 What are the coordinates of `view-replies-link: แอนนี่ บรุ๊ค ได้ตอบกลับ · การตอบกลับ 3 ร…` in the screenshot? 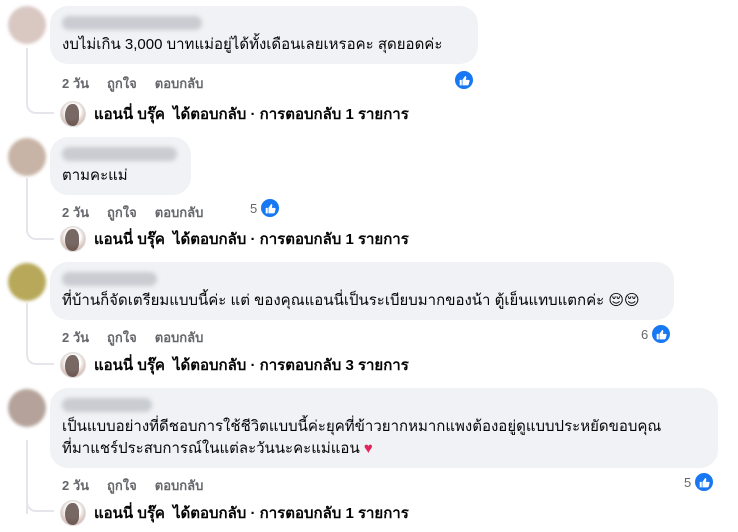 It's located at (234, 365).